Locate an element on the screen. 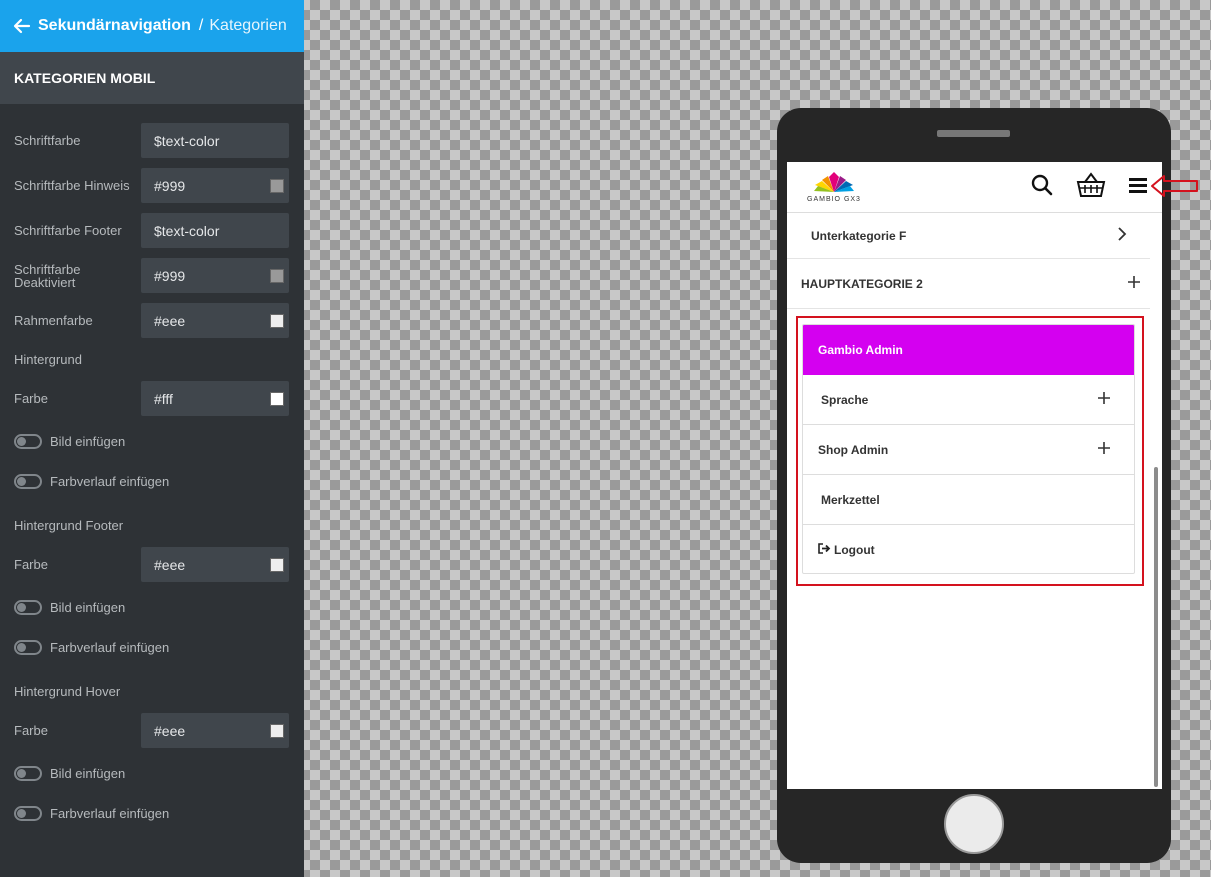 Image resolution: width=1211 pixels, height=877 pixels. field-label: Schriftfarbe Footer is located at coordinates (68, 230).